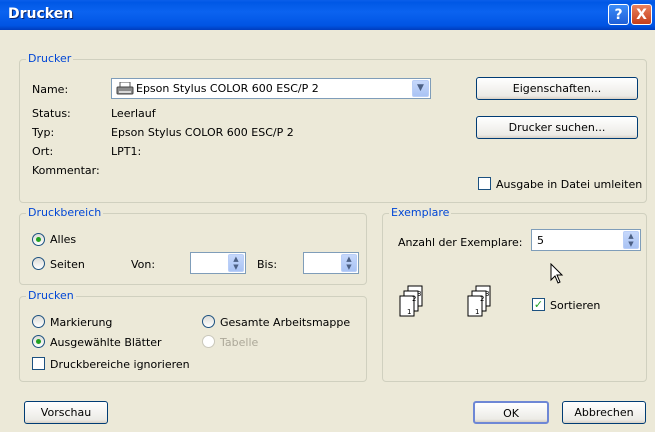 Image resolution: width=655 pixels, height=432 pixels. I want to click on printer-select-value: Epson Stylus COLOR 600 ESC/P 2, so click(227, 88).